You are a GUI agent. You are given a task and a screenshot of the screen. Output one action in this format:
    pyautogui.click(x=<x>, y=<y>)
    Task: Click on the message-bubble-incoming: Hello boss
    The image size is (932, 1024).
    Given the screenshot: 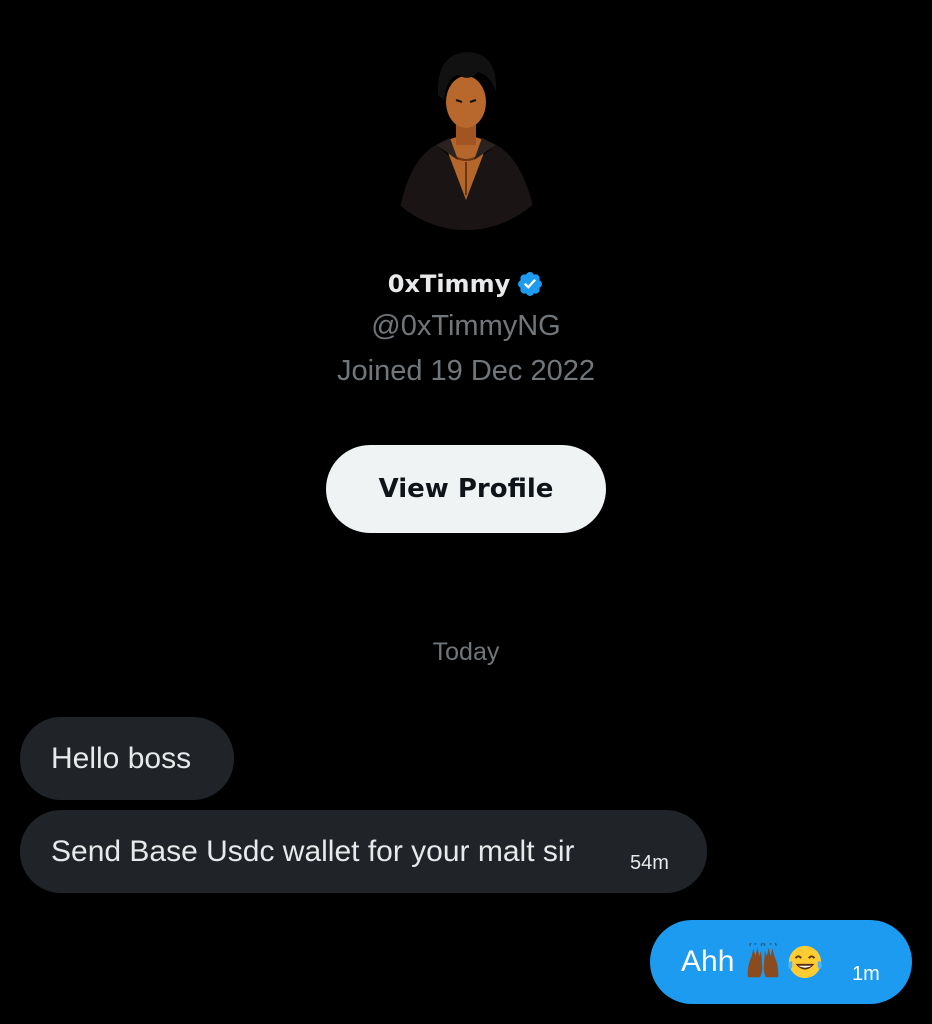 What is the action you would take?
    pyautogui.click(x=127, y=758)
    